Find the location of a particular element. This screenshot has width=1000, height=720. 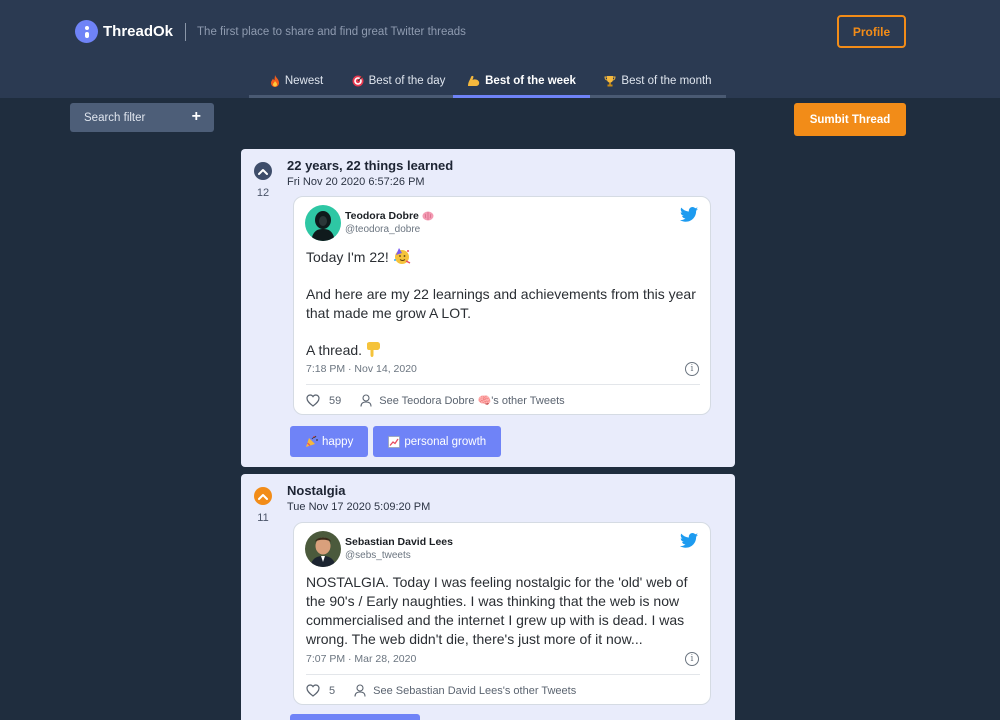

tab-label: Best of the day is located at coordinates (407, 80).